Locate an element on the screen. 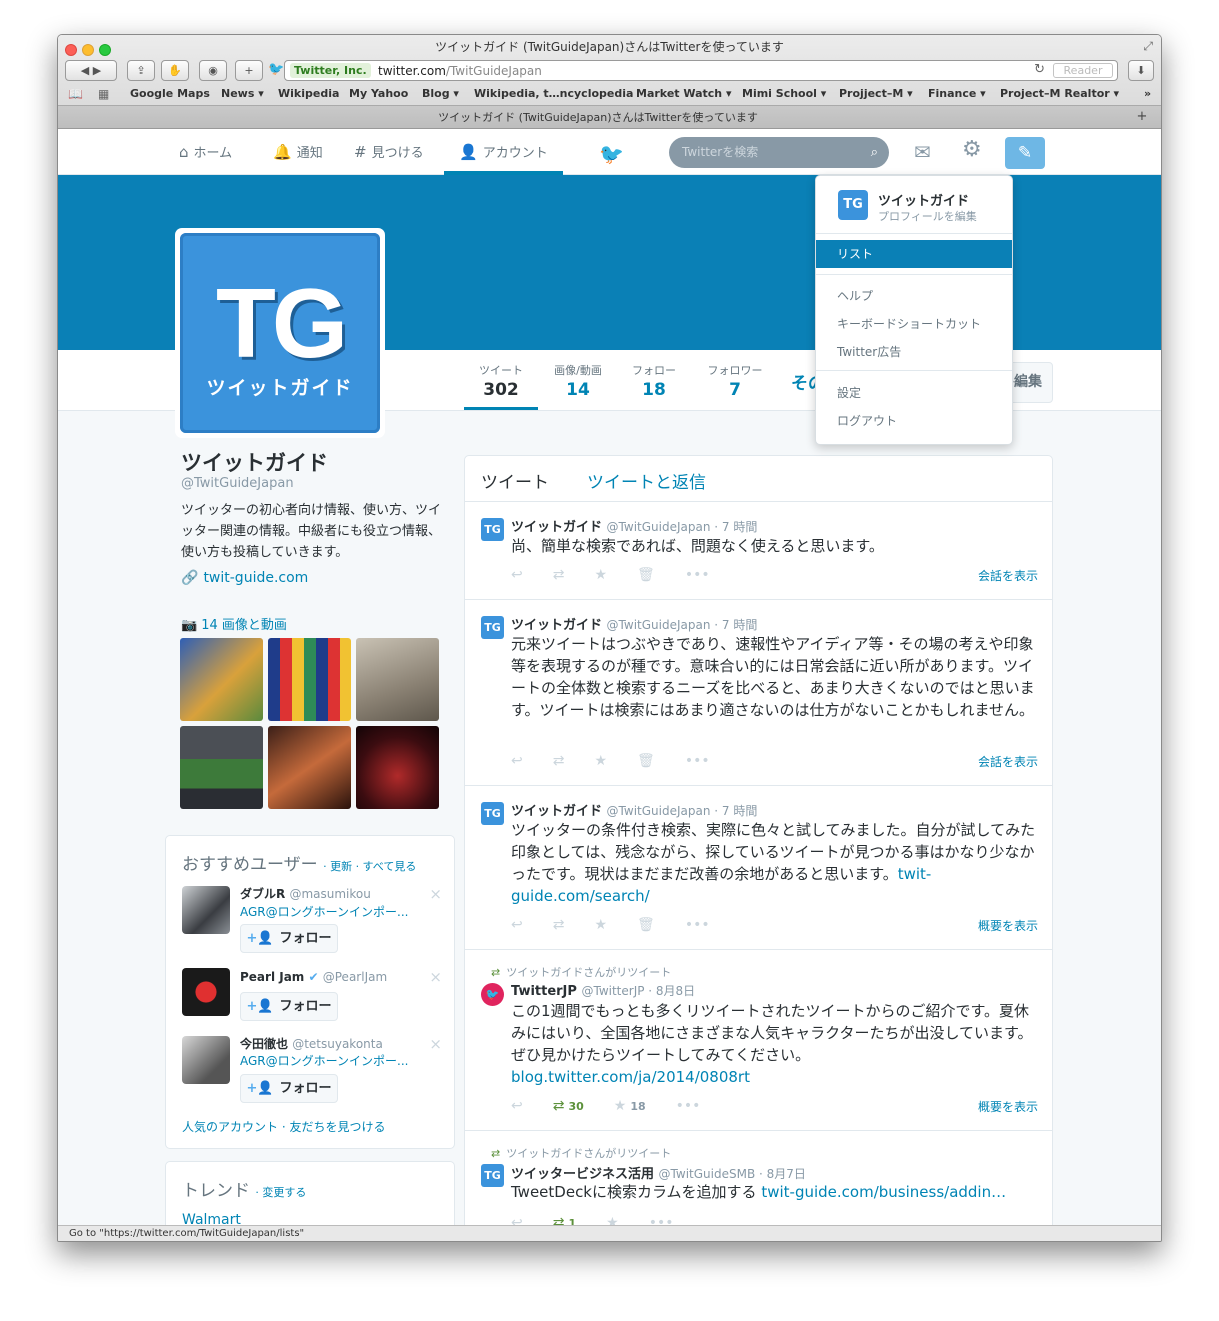 This screenshot has width=1219, height=1321. nav-notifications: 🔔 通知 is located at coordinates (298, 152).